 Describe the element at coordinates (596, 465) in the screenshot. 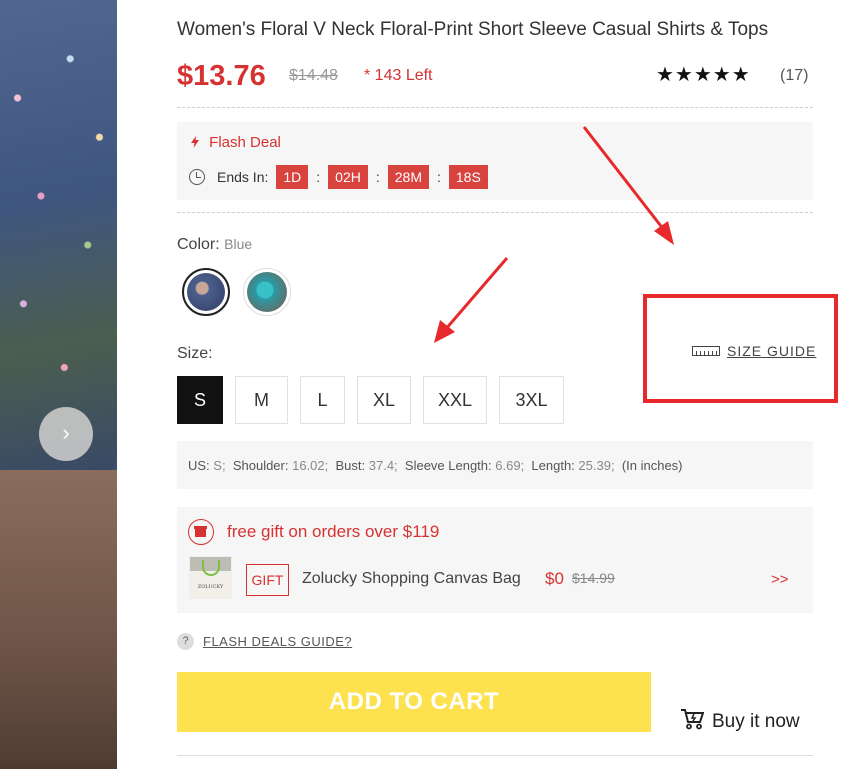

I see `length-value: 25.39;` at that location.